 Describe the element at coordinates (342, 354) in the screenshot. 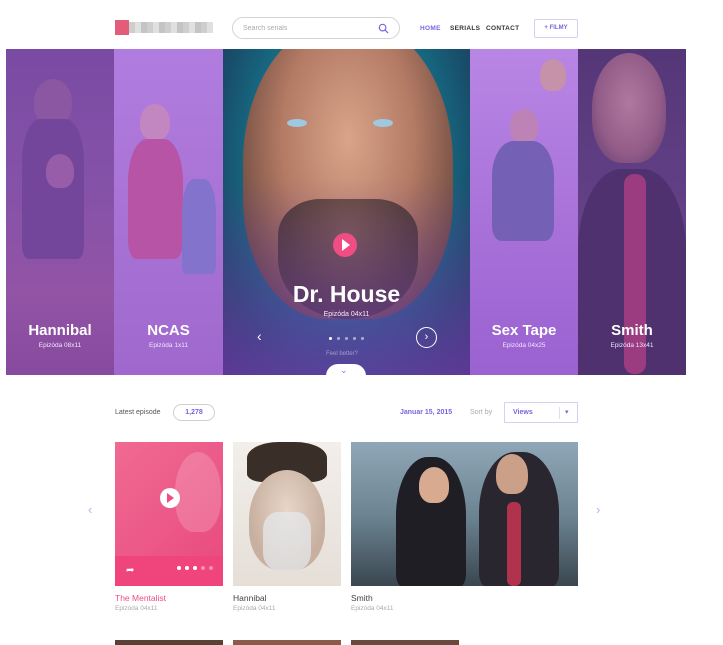

I see `feel-text: Feel better?` at that location.